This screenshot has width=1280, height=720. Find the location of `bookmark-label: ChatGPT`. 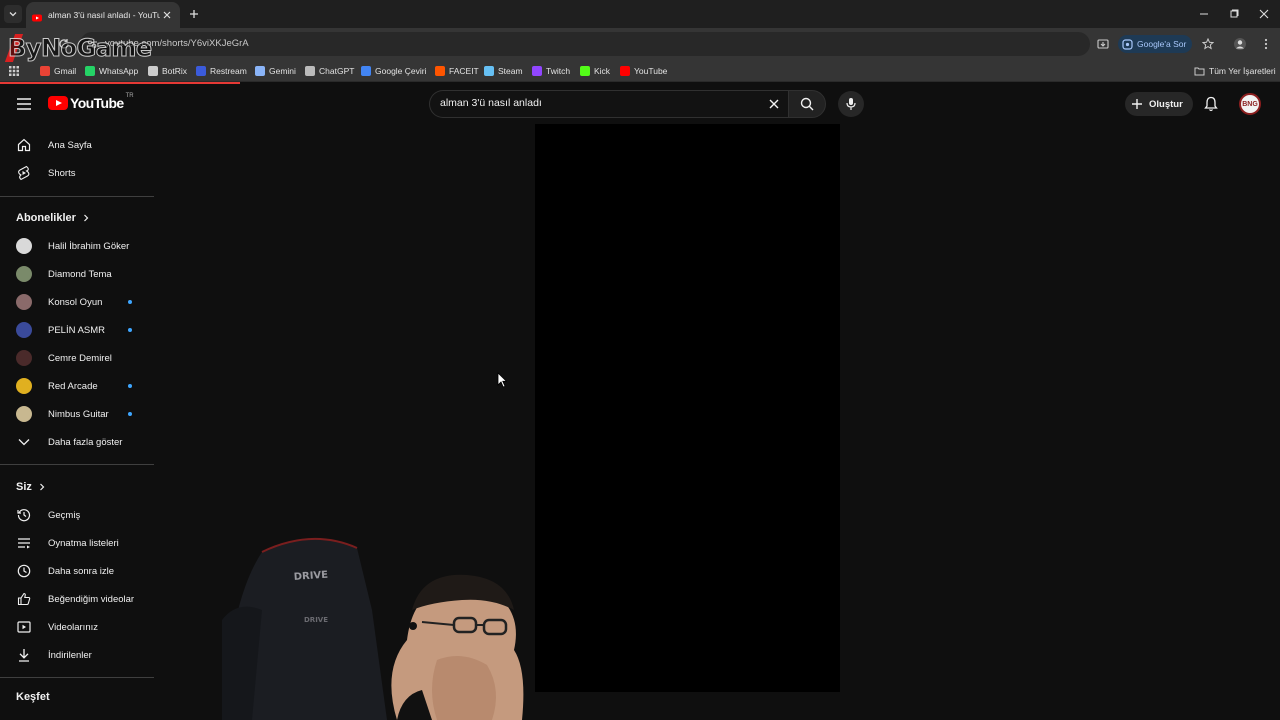

bookmark-label: ChatGPT is located at coordinates (337, 71).